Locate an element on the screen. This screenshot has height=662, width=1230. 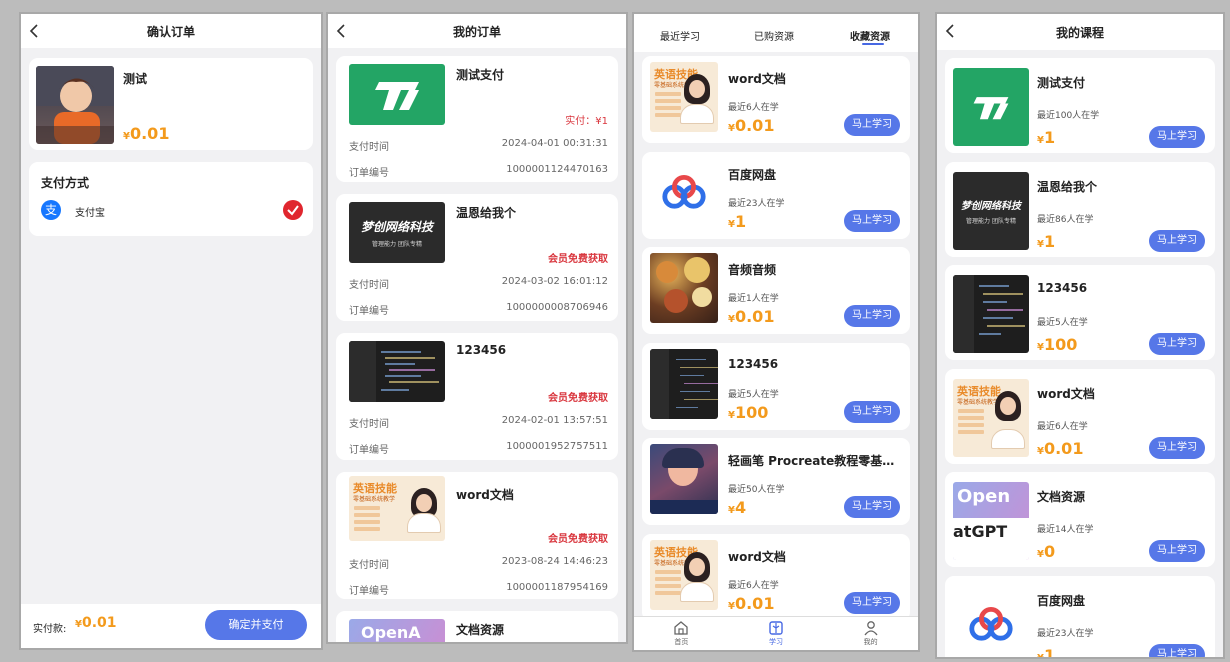
confirm-pay-button: 确定并支付 is located at coordinates (256, 625).